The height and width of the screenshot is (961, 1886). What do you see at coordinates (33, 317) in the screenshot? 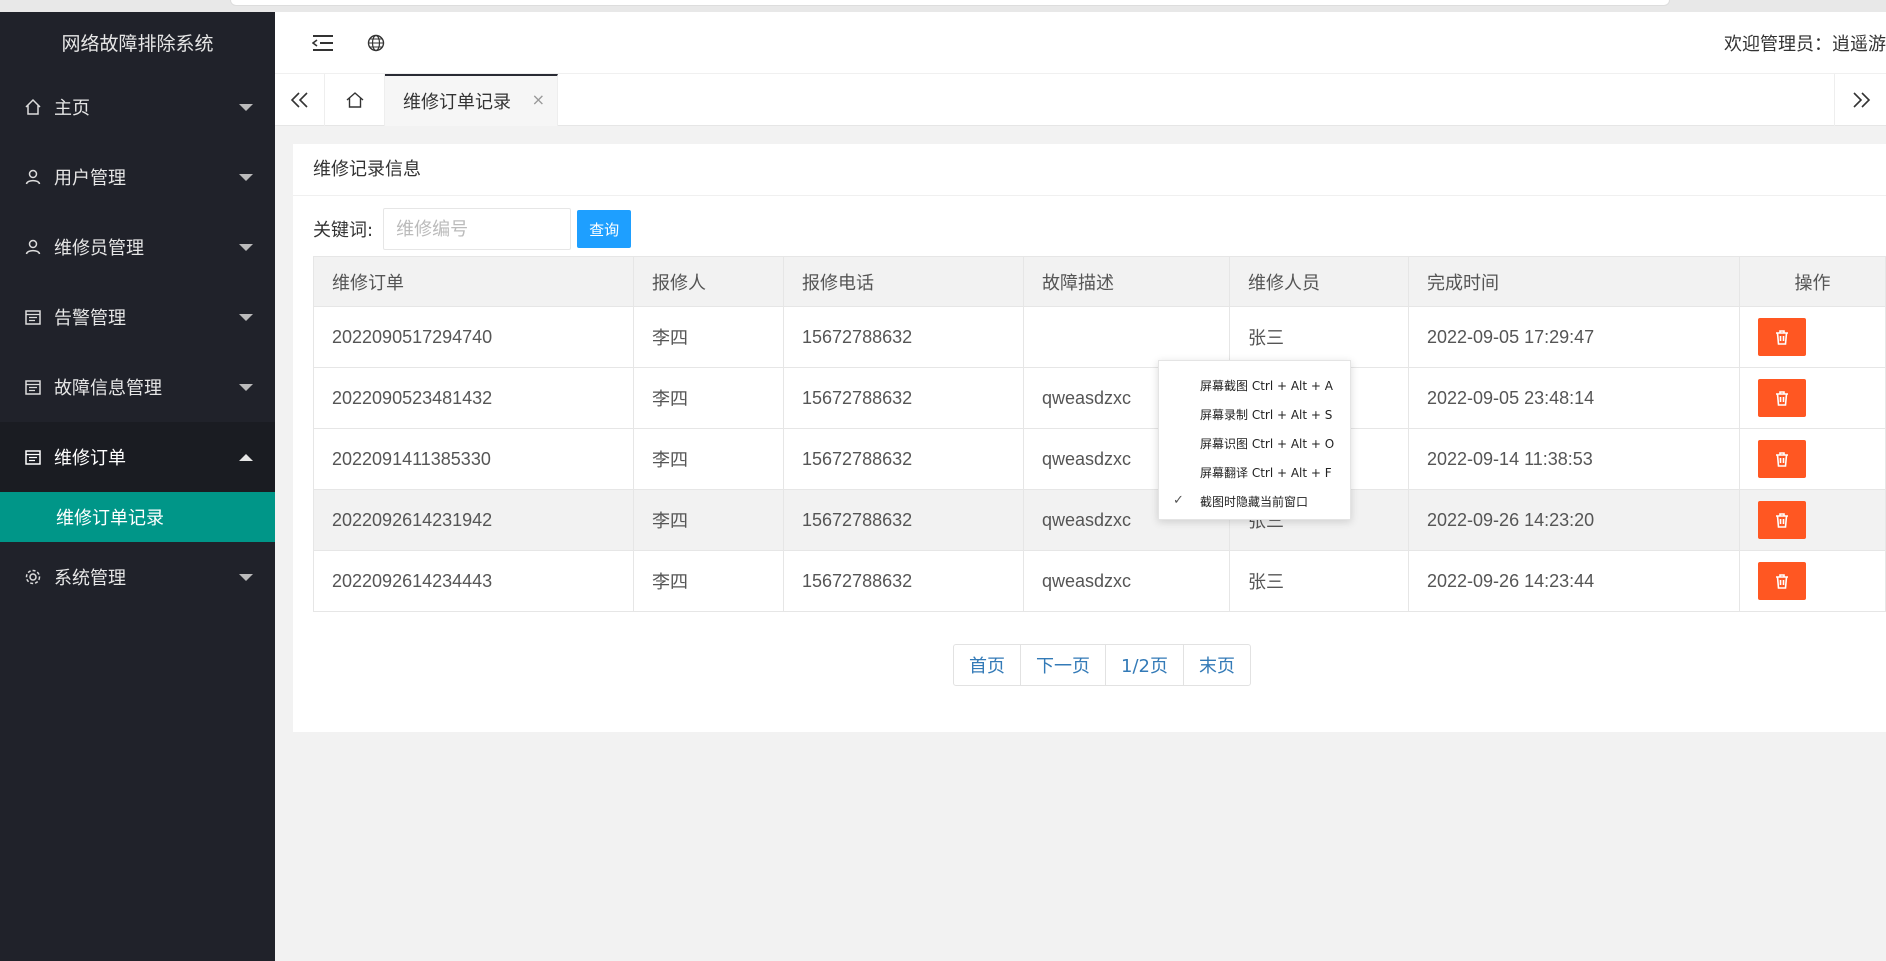
I see `form-icon` at bounding box center [33, 317].